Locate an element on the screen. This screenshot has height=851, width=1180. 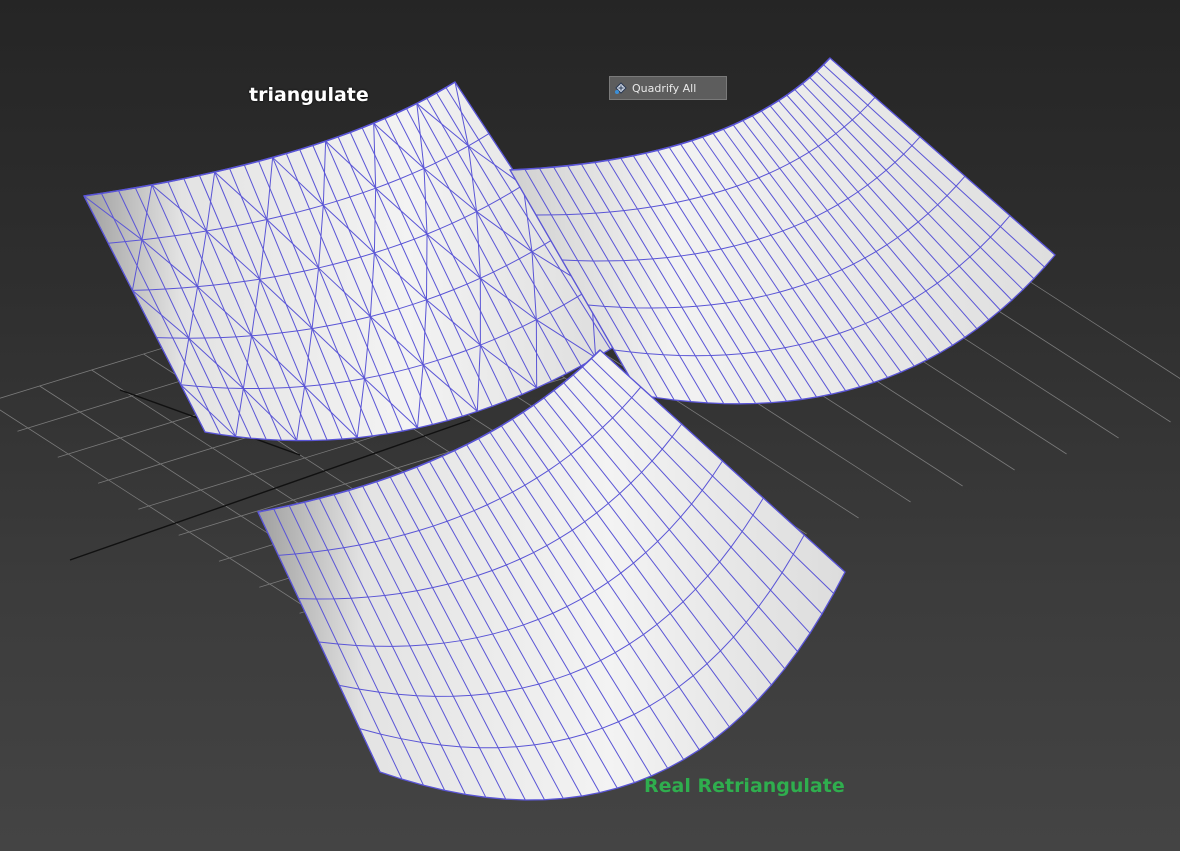
label-triangulate: triangulate is located at coordinates (309, 95).